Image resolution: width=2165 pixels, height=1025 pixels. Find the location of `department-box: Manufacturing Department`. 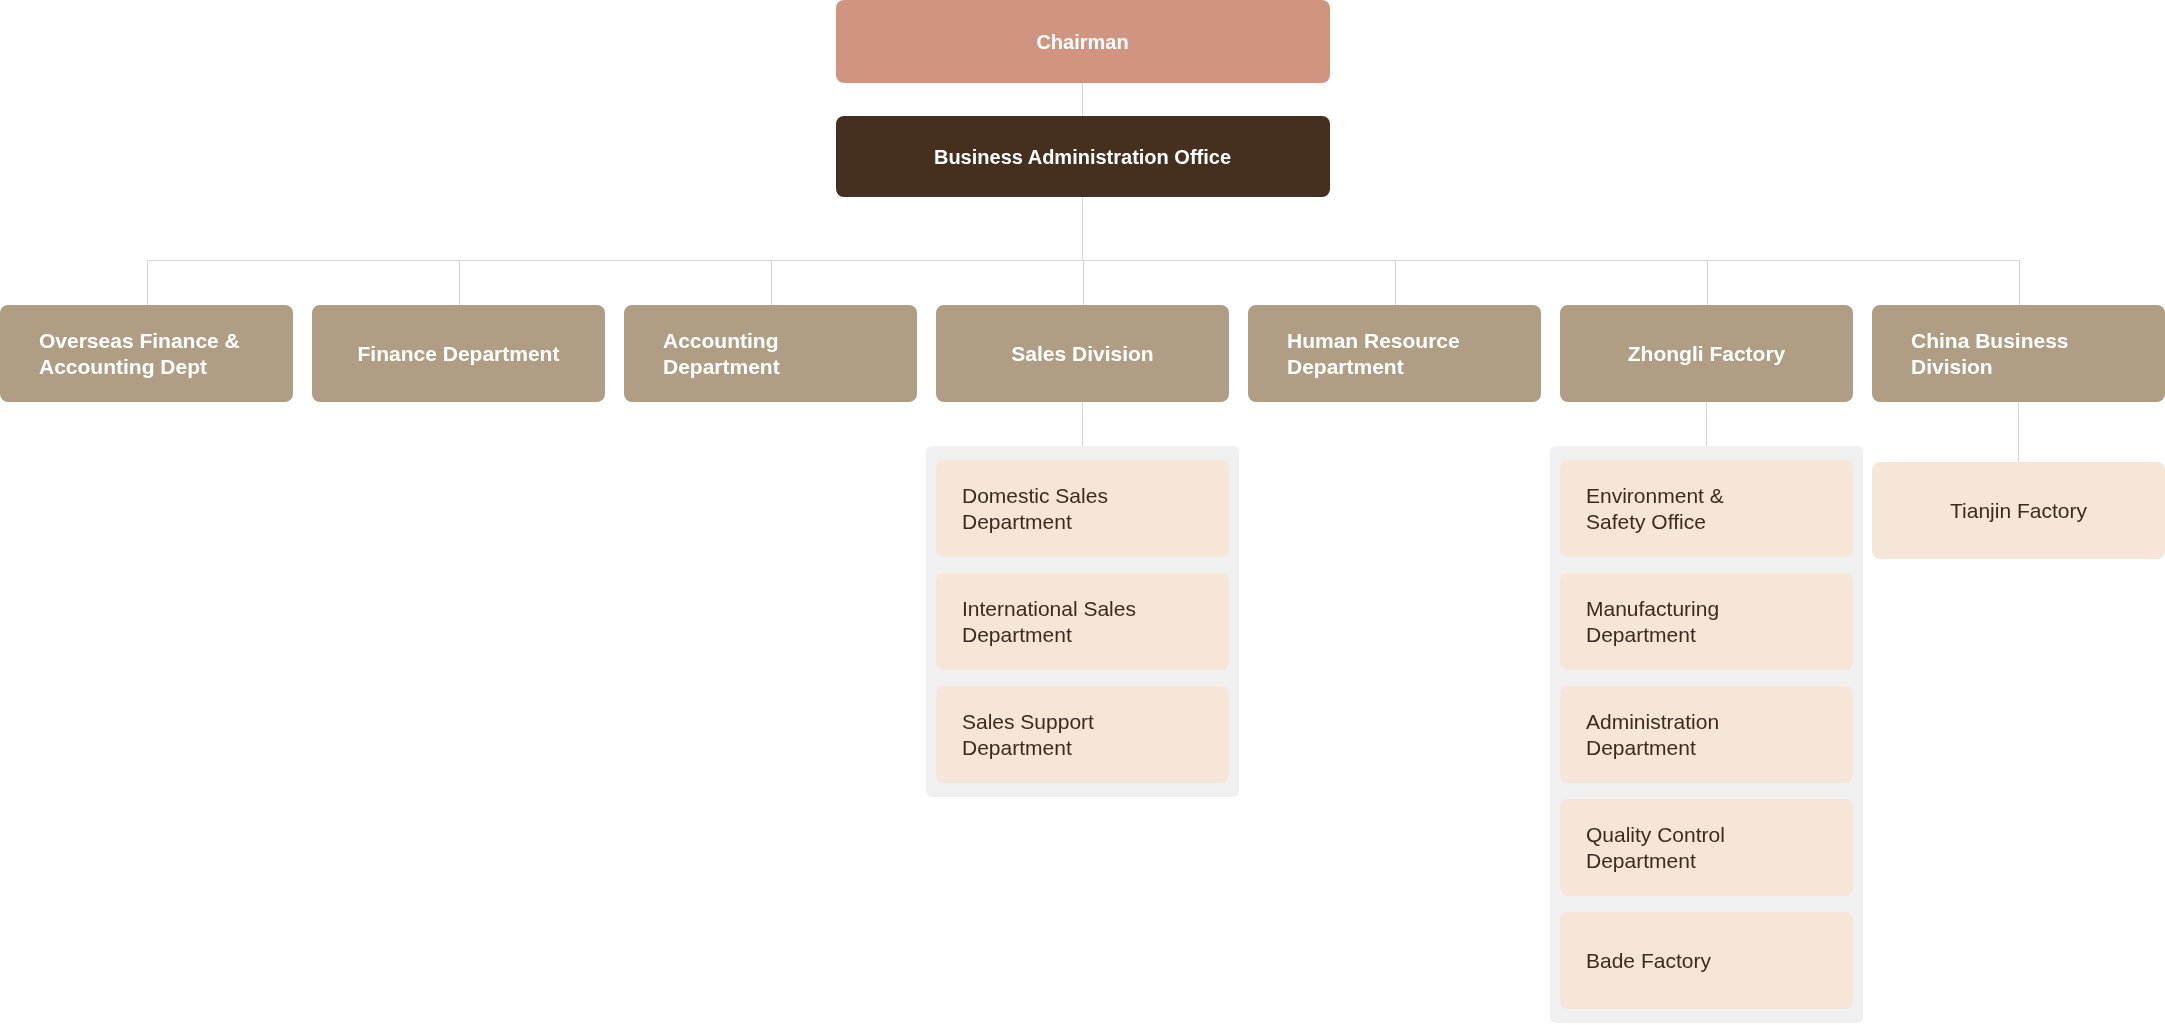

department-box: Manufacturing Department is located at coordinates (1706, 621).